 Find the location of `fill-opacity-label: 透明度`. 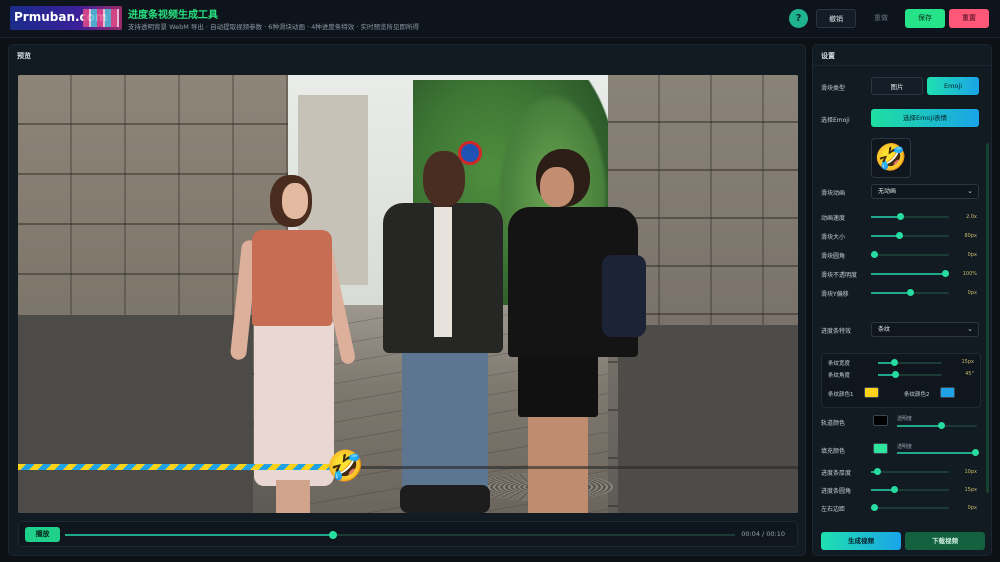

fill-opacity-label: 透明度 is located at coordinates (905, 447).